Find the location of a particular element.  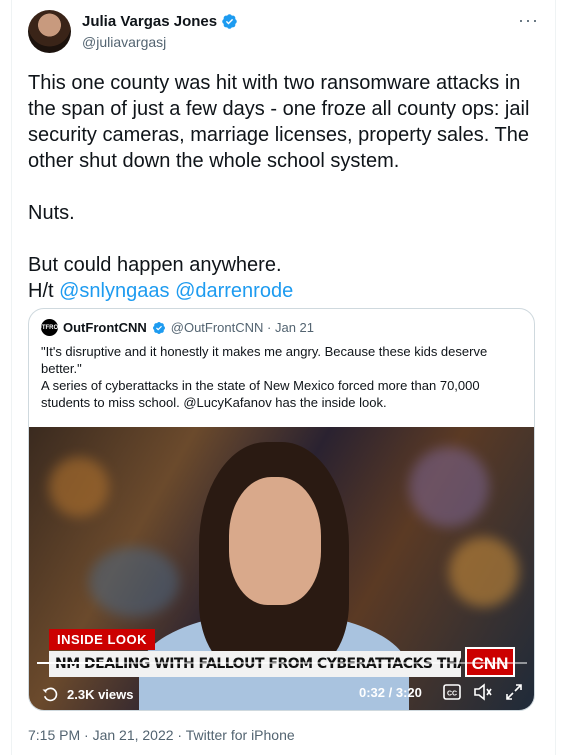

volume-icon is located at coordinates (483, 692).